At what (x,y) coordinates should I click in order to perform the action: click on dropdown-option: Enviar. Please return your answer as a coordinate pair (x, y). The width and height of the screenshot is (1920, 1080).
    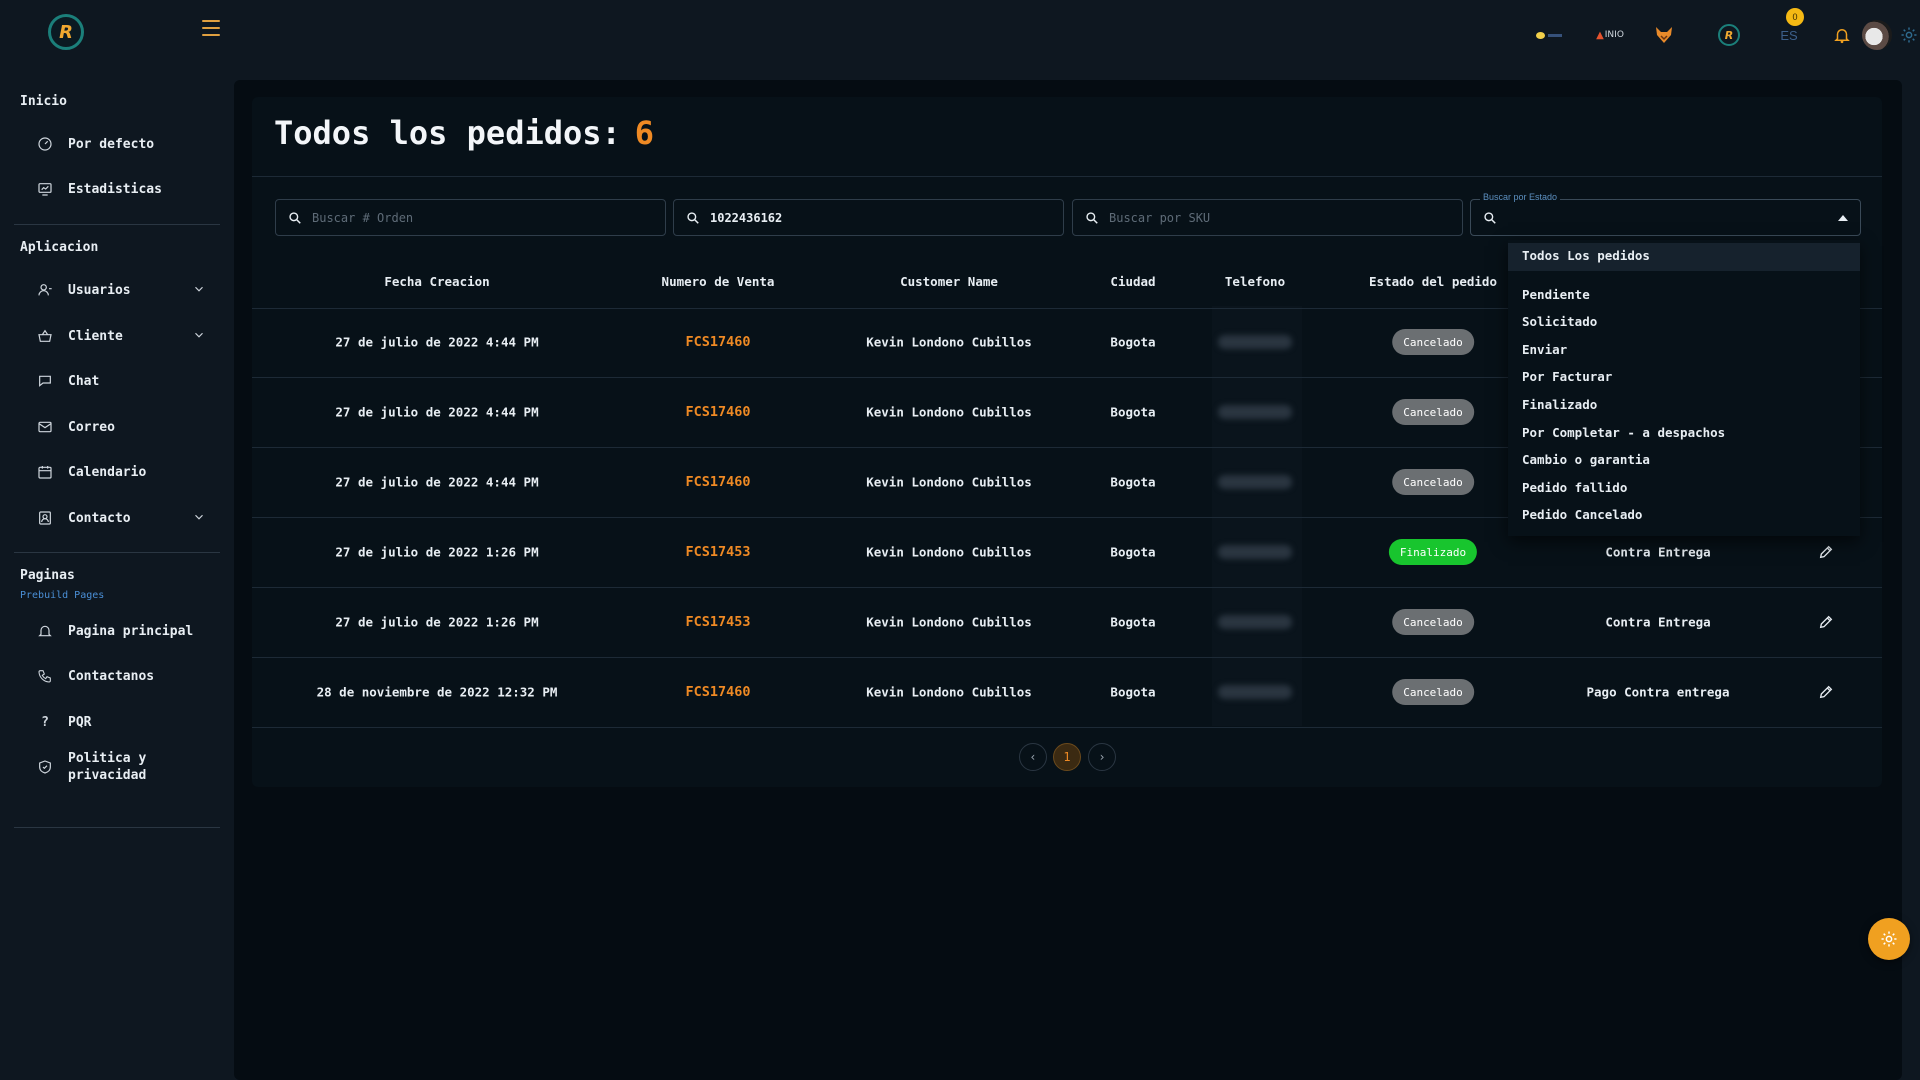
    Looking at the image, I should click on (1544, 349).